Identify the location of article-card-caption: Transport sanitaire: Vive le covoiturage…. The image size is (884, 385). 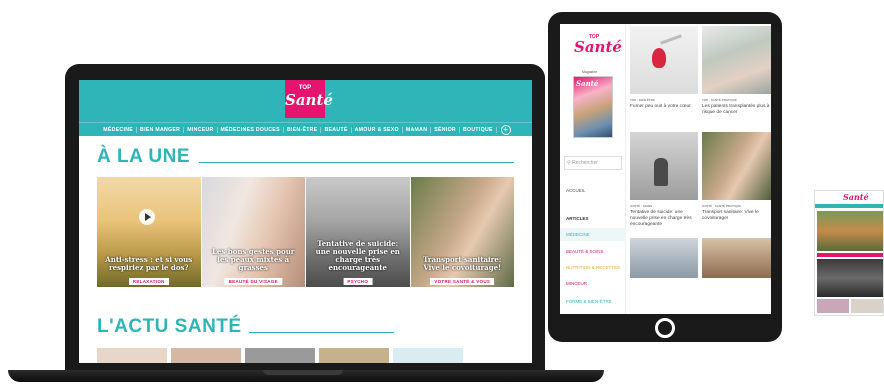
(462, 263).